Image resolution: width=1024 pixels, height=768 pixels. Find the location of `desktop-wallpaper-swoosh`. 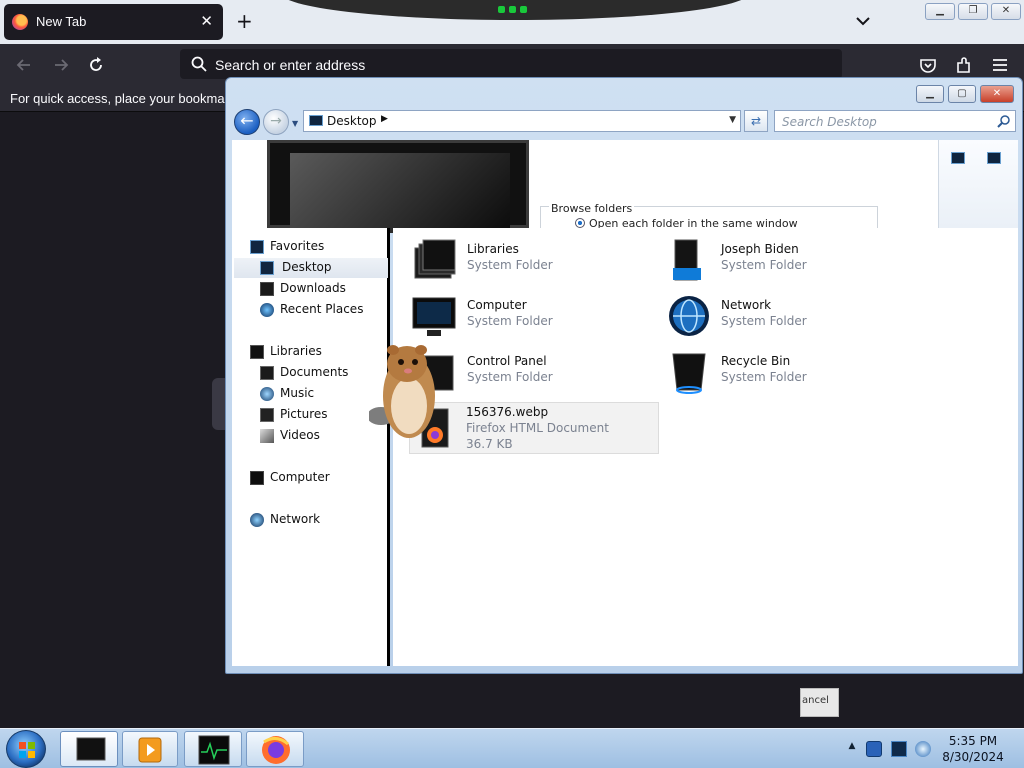

desktop-wallpaper-swoosh is located at coordinates (515, 10).